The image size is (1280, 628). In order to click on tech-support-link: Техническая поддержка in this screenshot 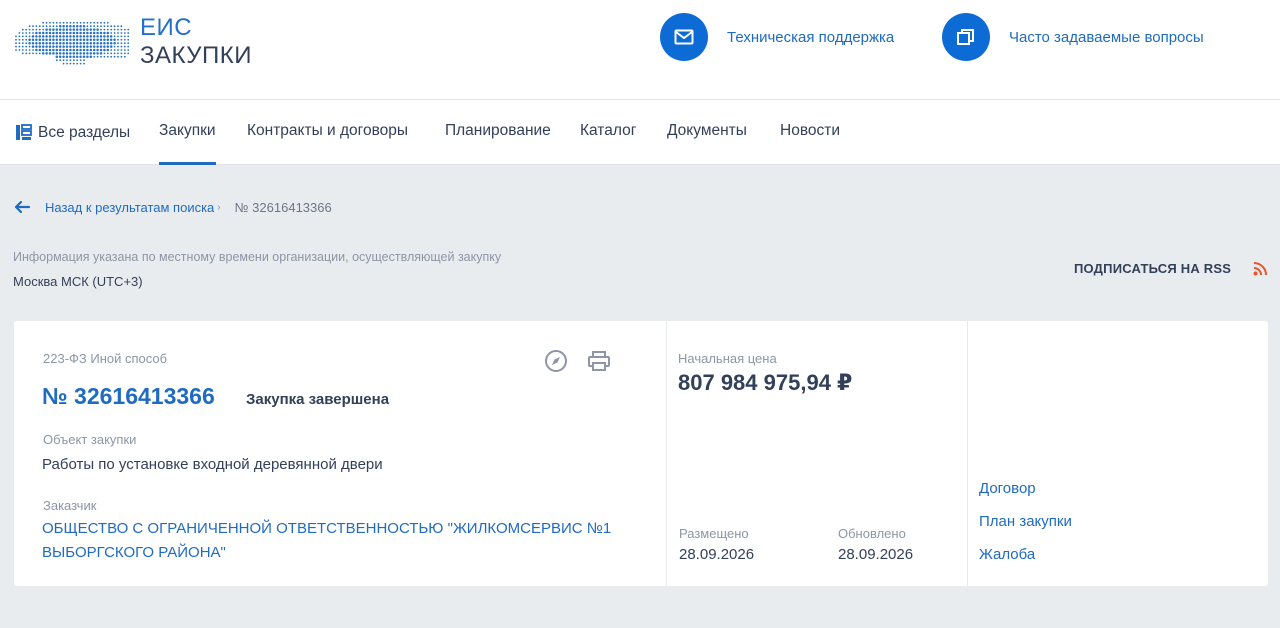, I will do `click(777, 37)`.